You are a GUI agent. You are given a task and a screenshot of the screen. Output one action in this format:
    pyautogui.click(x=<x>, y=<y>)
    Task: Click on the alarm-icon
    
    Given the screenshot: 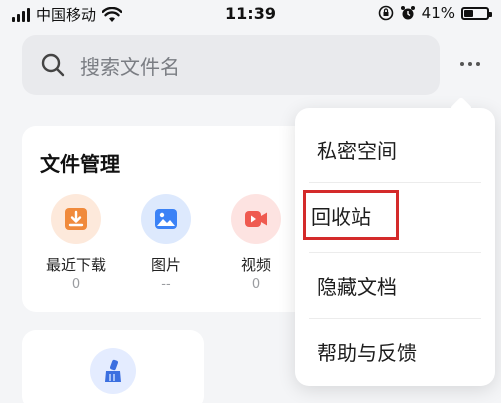 What is the action you would take?
    pyautogui.click(x=407, y=13)
    